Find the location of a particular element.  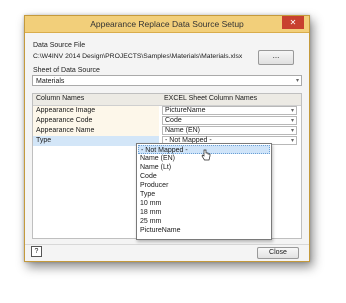

row-value-select: Code ▾ is located at coordinates (229, 120).